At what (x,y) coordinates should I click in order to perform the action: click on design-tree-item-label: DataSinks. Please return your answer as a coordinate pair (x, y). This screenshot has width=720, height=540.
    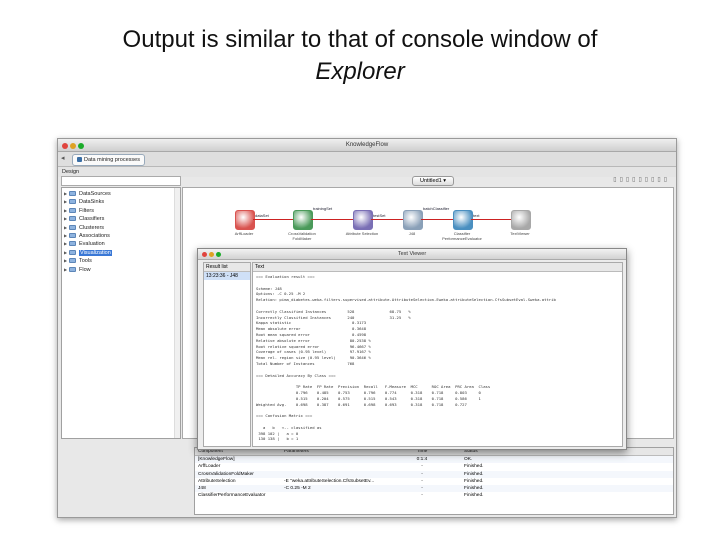
    Looking at the image, I should click on (92, 202).